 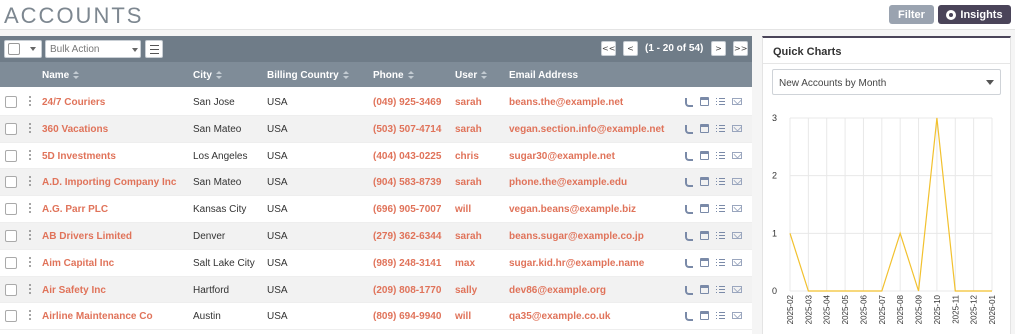 What do you see at coordinates (154, 49) in the screenshot?
I see `column-chooser-button` at bounding box center [154, 49].